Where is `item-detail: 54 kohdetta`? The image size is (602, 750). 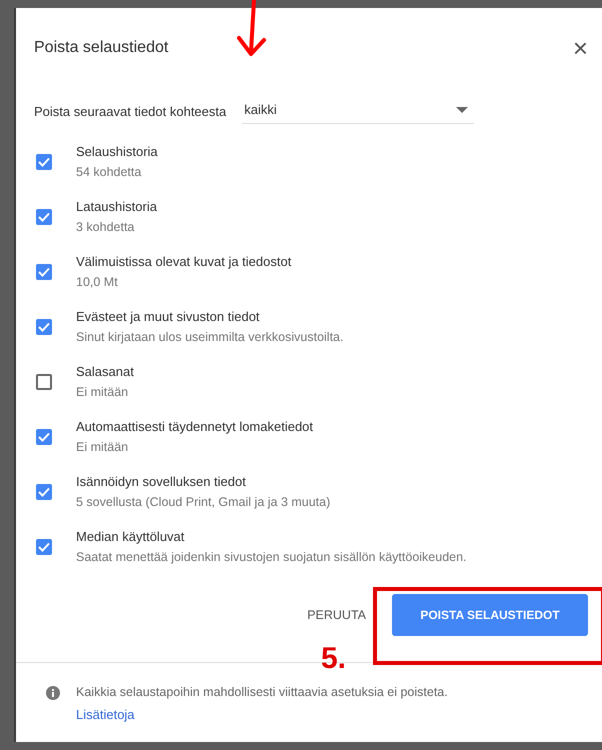 item-detail: 54 kohdetta is located at coordinates (109, 172).